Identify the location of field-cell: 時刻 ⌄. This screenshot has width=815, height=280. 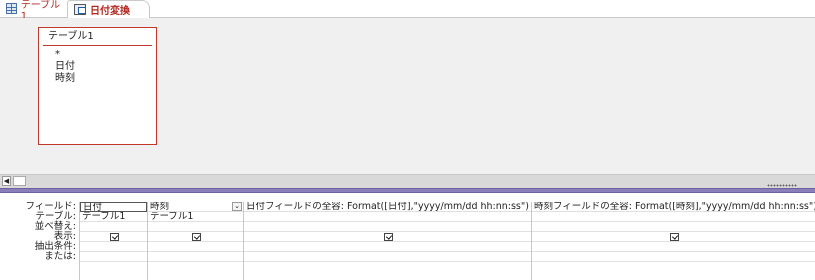
(195, 207).